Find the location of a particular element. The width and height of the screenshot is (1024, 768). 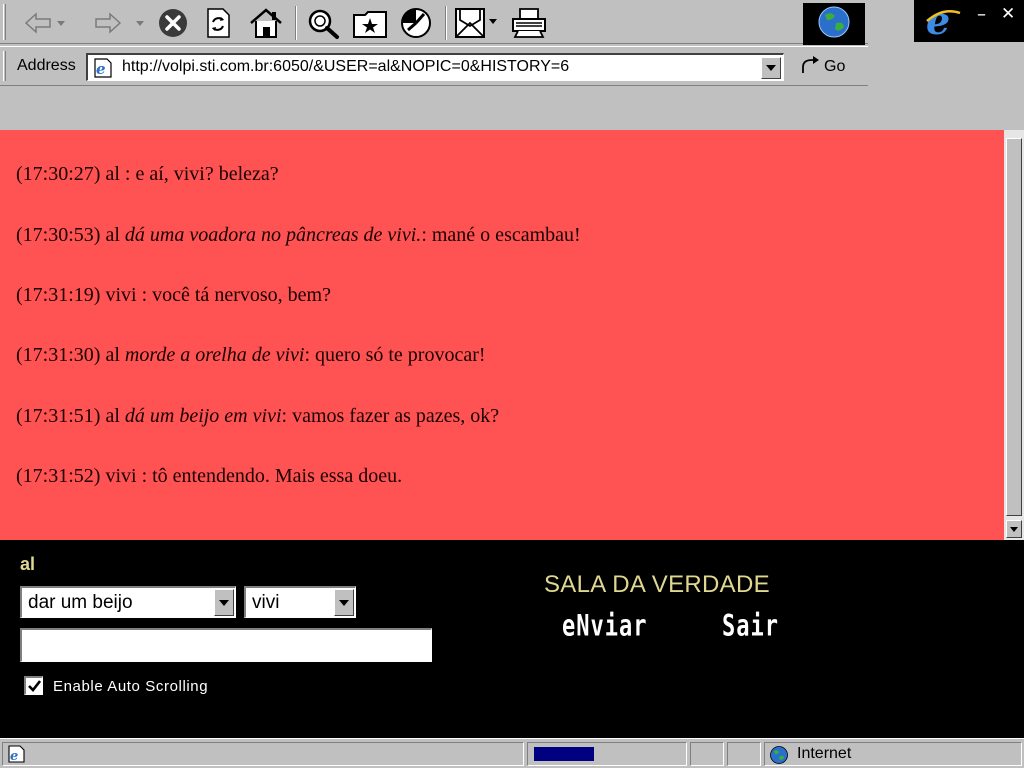

refresh-icon is located at coordinates (218, 23).